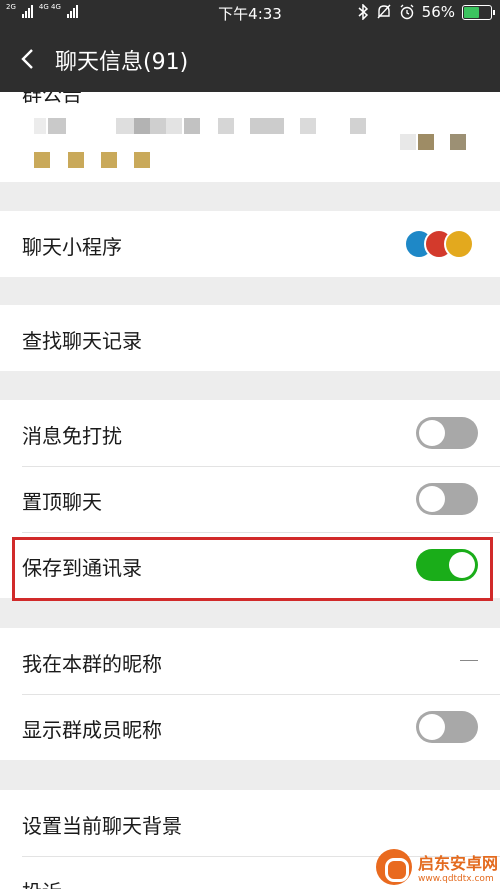 The image size is (500, 889). I want to click on nav-bar: 聊天信息(91), so click(250, 59).